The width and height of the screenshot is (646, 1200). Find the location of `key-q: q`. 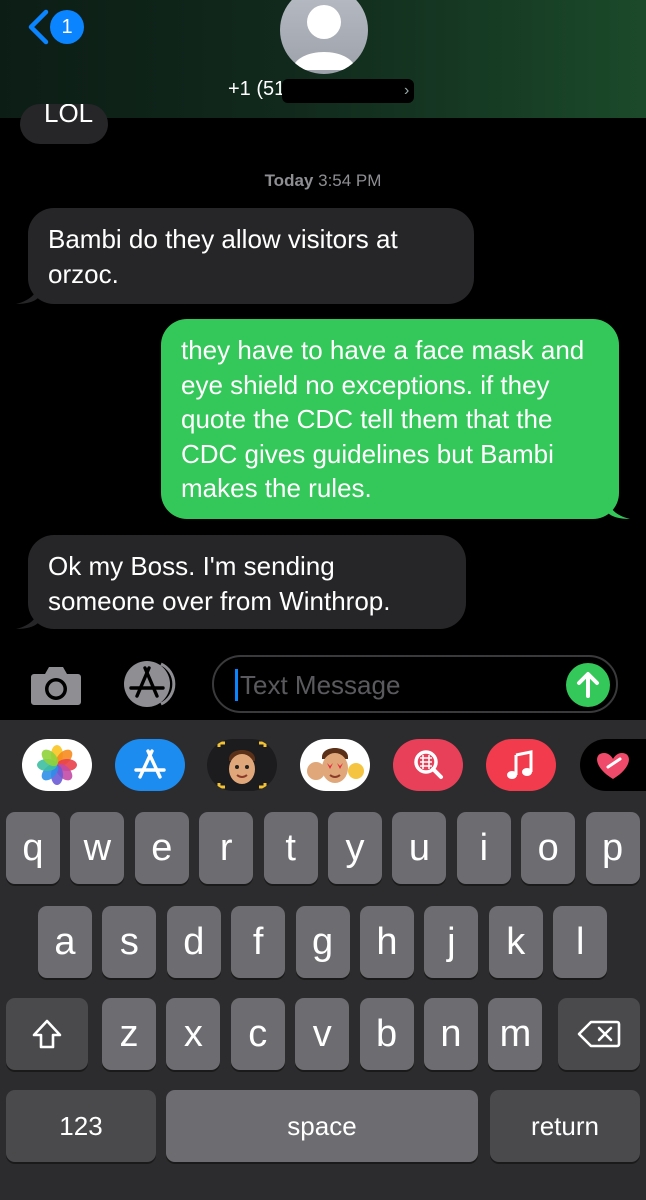

key-q: q is located at coordinates (33, 848).